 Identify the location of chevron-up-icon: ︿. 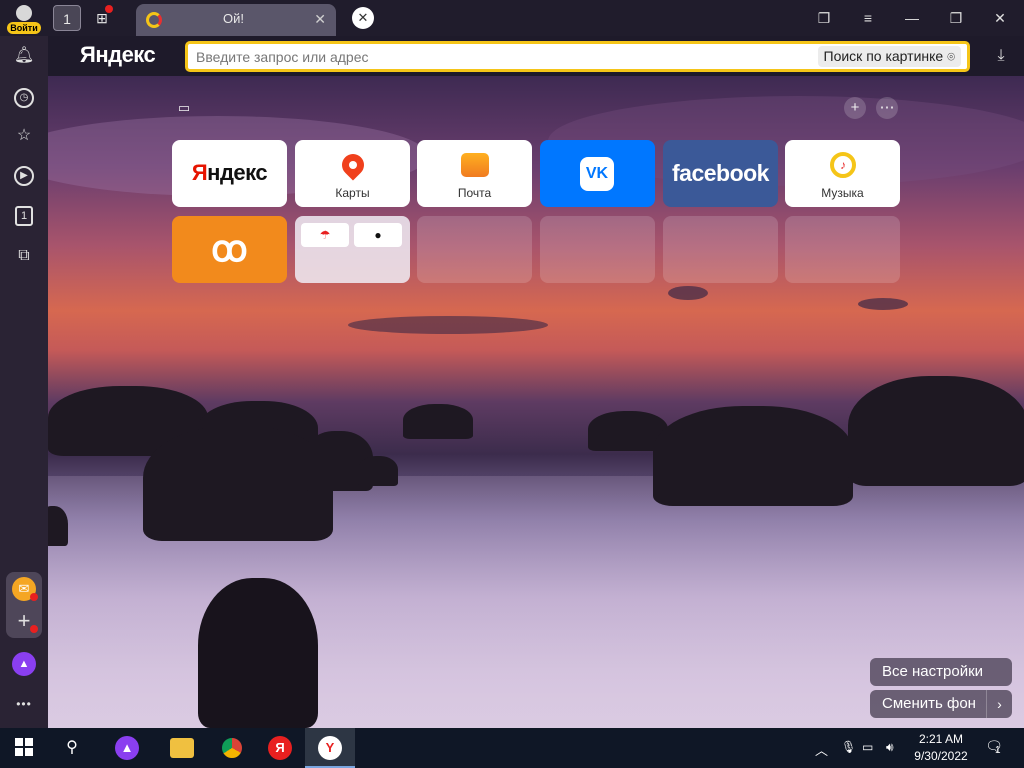
(821, 749).